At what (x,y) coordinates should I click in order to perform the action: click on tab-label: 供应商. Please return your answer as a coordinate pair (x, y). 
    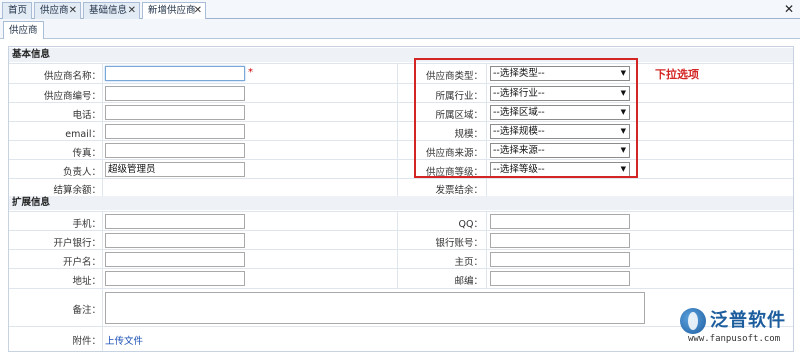
    Looking at the image, I should click on (54, 10).